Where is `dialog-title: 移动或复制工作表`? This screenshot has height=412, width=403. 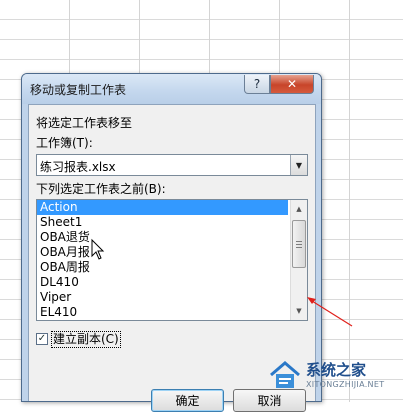 dialog-title: 移动或复制工作表 is located at coordinates (78, 90).